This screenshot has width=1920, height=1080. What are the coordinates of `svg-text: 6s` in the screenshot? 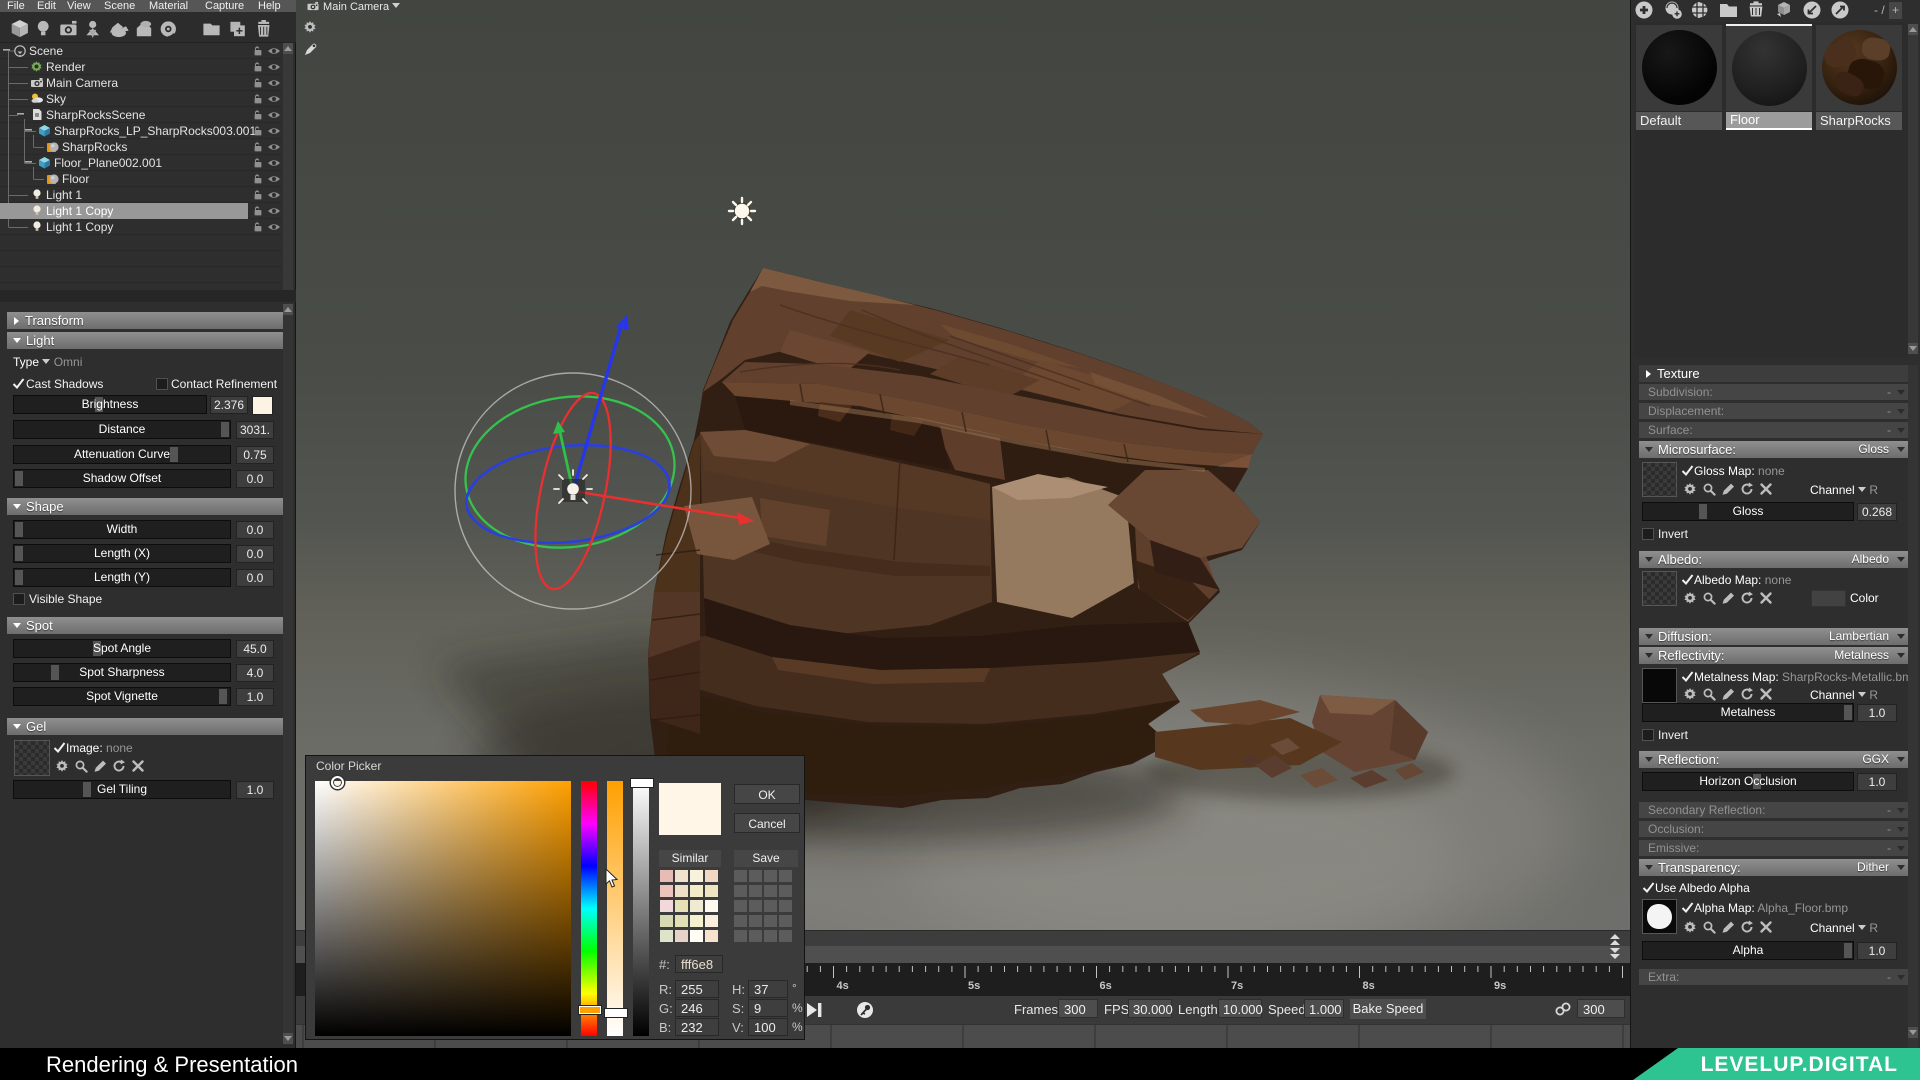 It's located at (1106, 986).